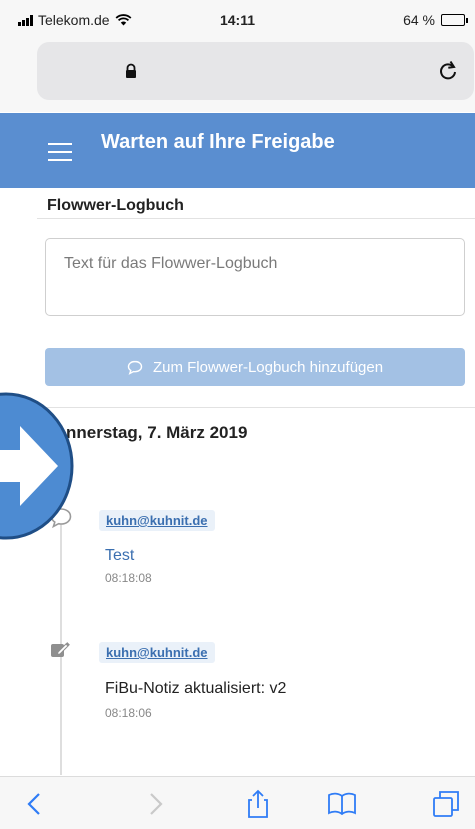 The height and width of the screenshot is (829, 475). Describe the element at coordinates (419, 20) in the screenshot. I see `battery-percent: 64 %` at that location.